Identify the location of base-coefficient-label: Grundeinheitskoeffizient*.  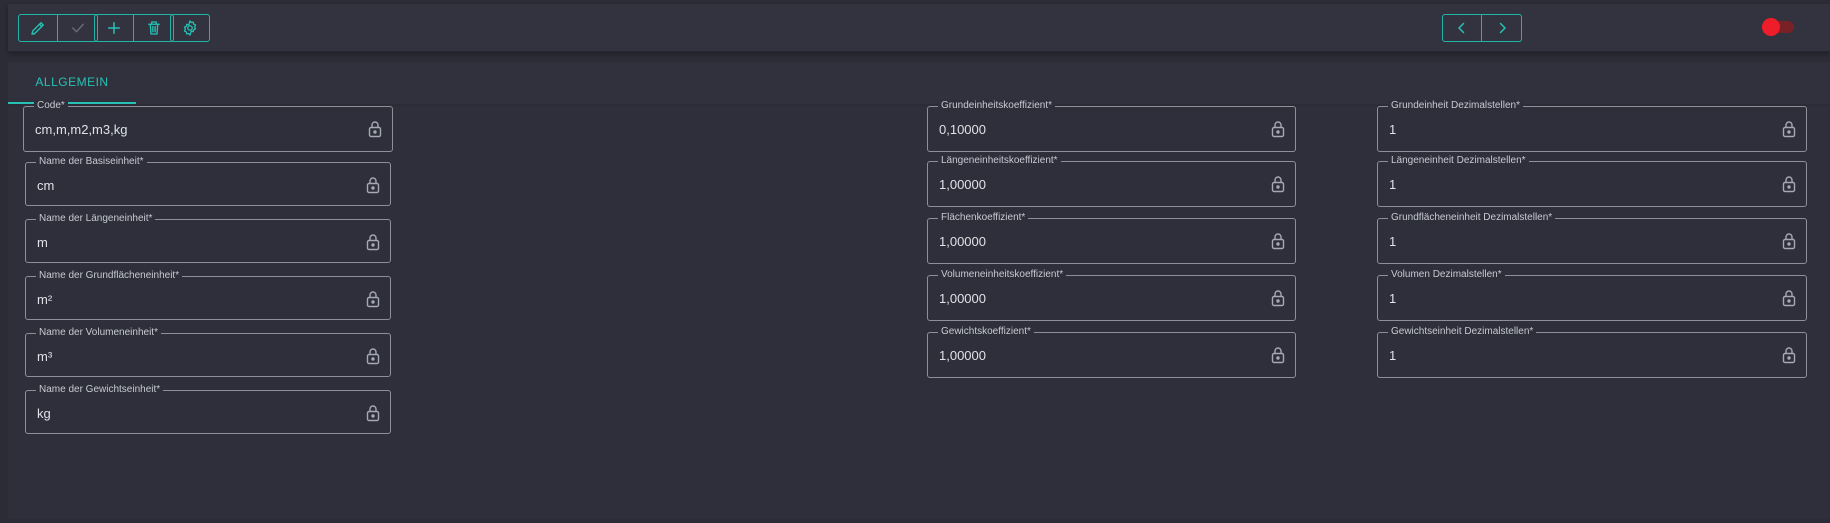
(996, 106).